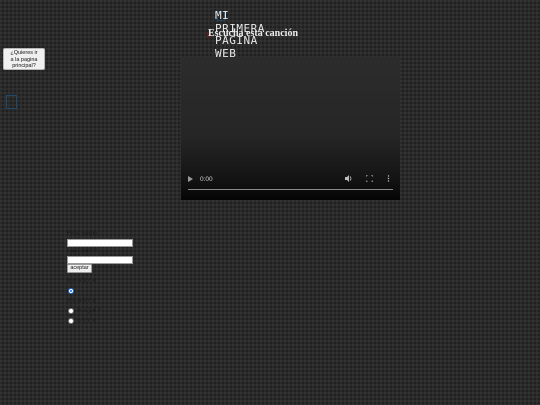  Describe the element at coordinates (349, 179) in the screenshot. I see `volume-icon` at that location.